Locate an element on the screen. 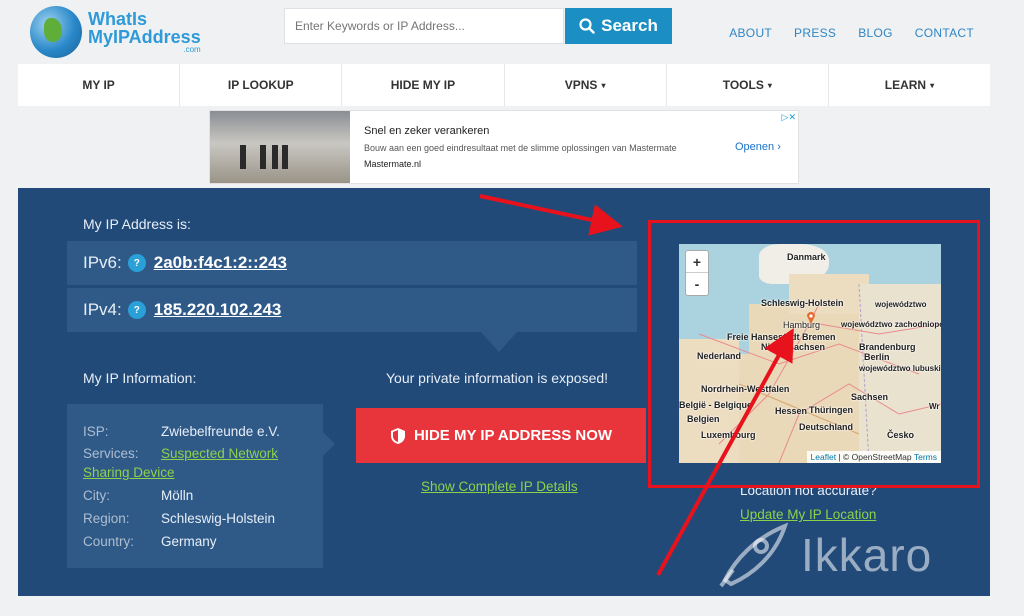 This screenshot has width=1024, height=616. ad-url: Mastermate.nl is located at coordinates (393, 164).